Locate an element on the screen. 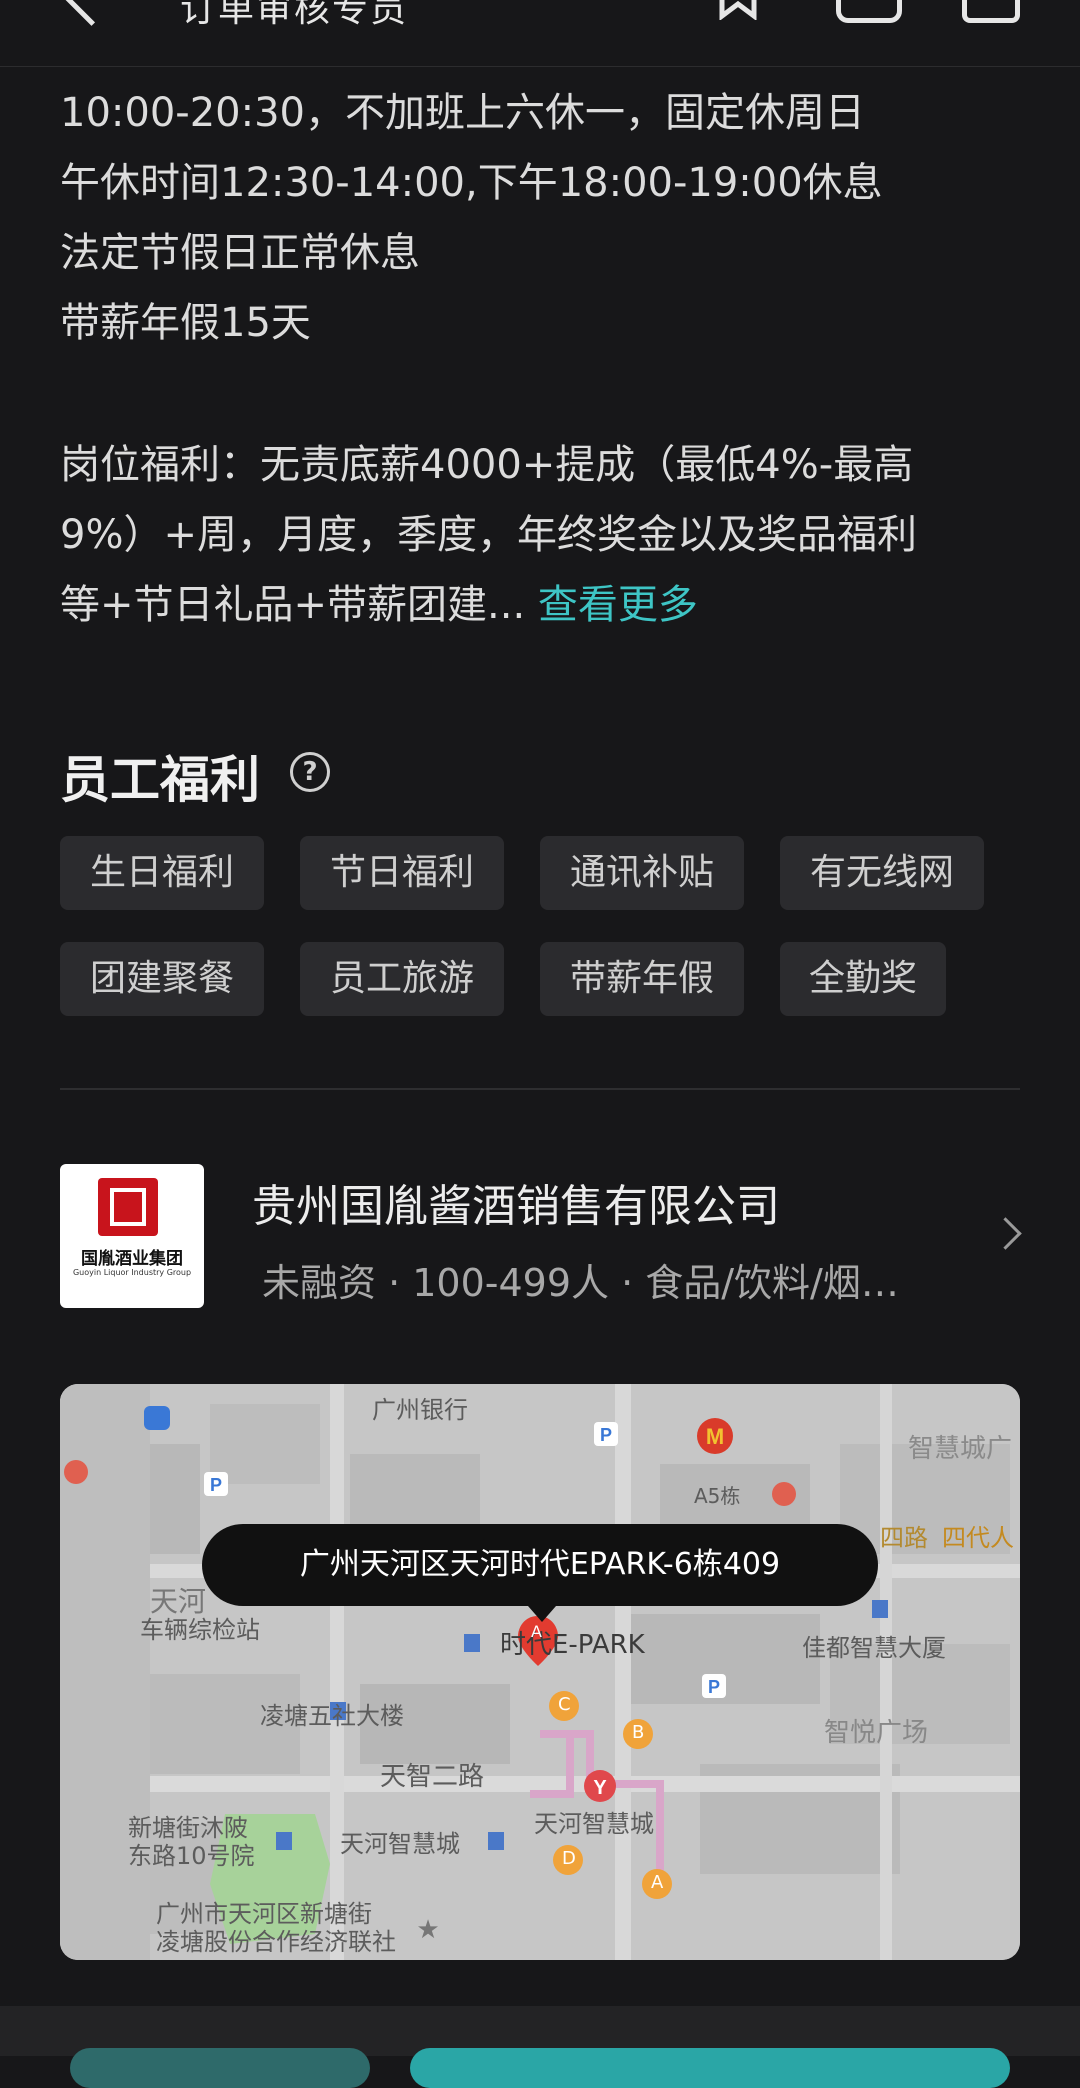 This screenshot has width=1080, height=2088. desc-line: 法定节假日正常休息 is located at coordinates (240, 253).